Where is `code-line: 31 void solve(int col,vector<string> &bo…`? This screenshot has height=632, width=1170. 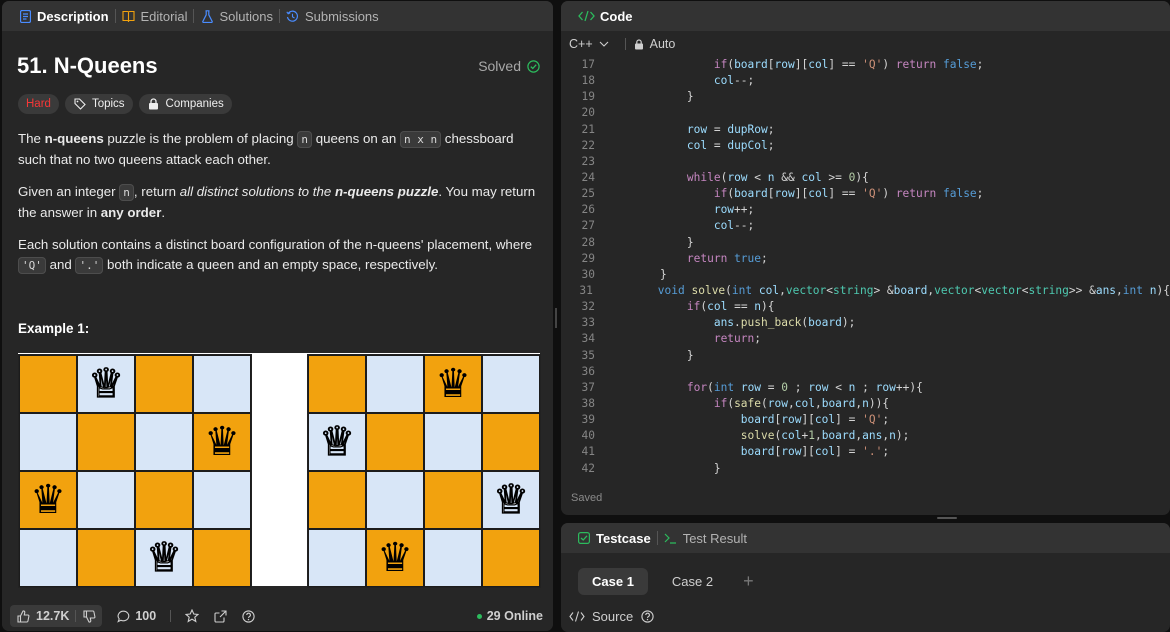
code-line: 31 void solve(int col,vector<string> &bo… is located at coordinates (865, 291).